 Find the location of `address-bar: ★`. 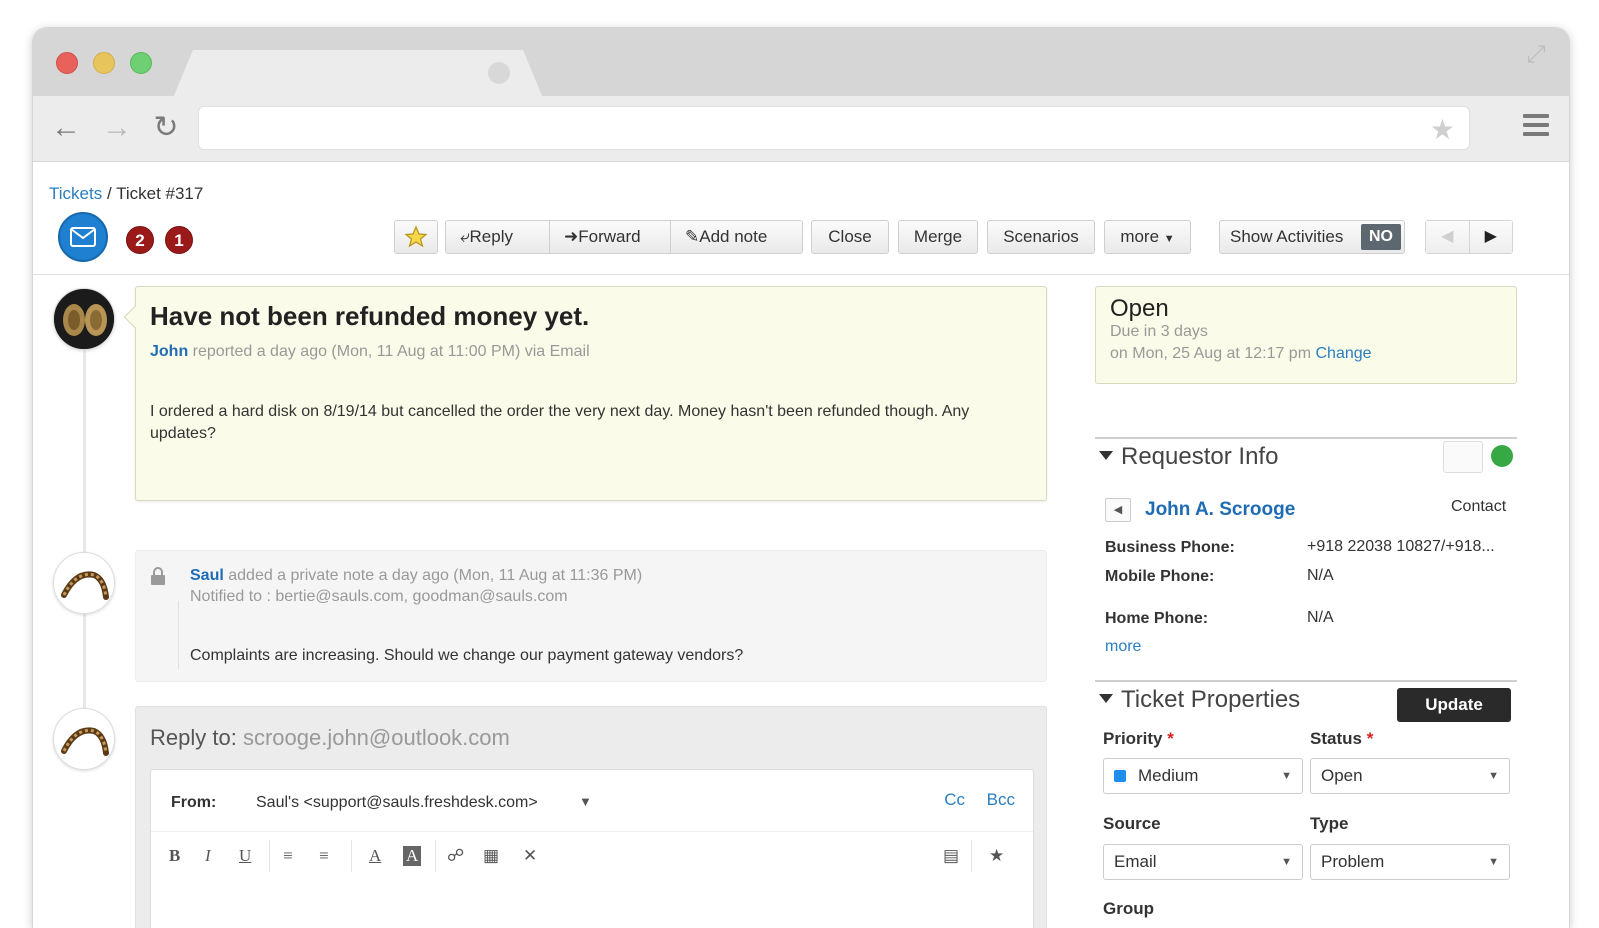

address-bar: ★ is located at coordinates (834, 128).